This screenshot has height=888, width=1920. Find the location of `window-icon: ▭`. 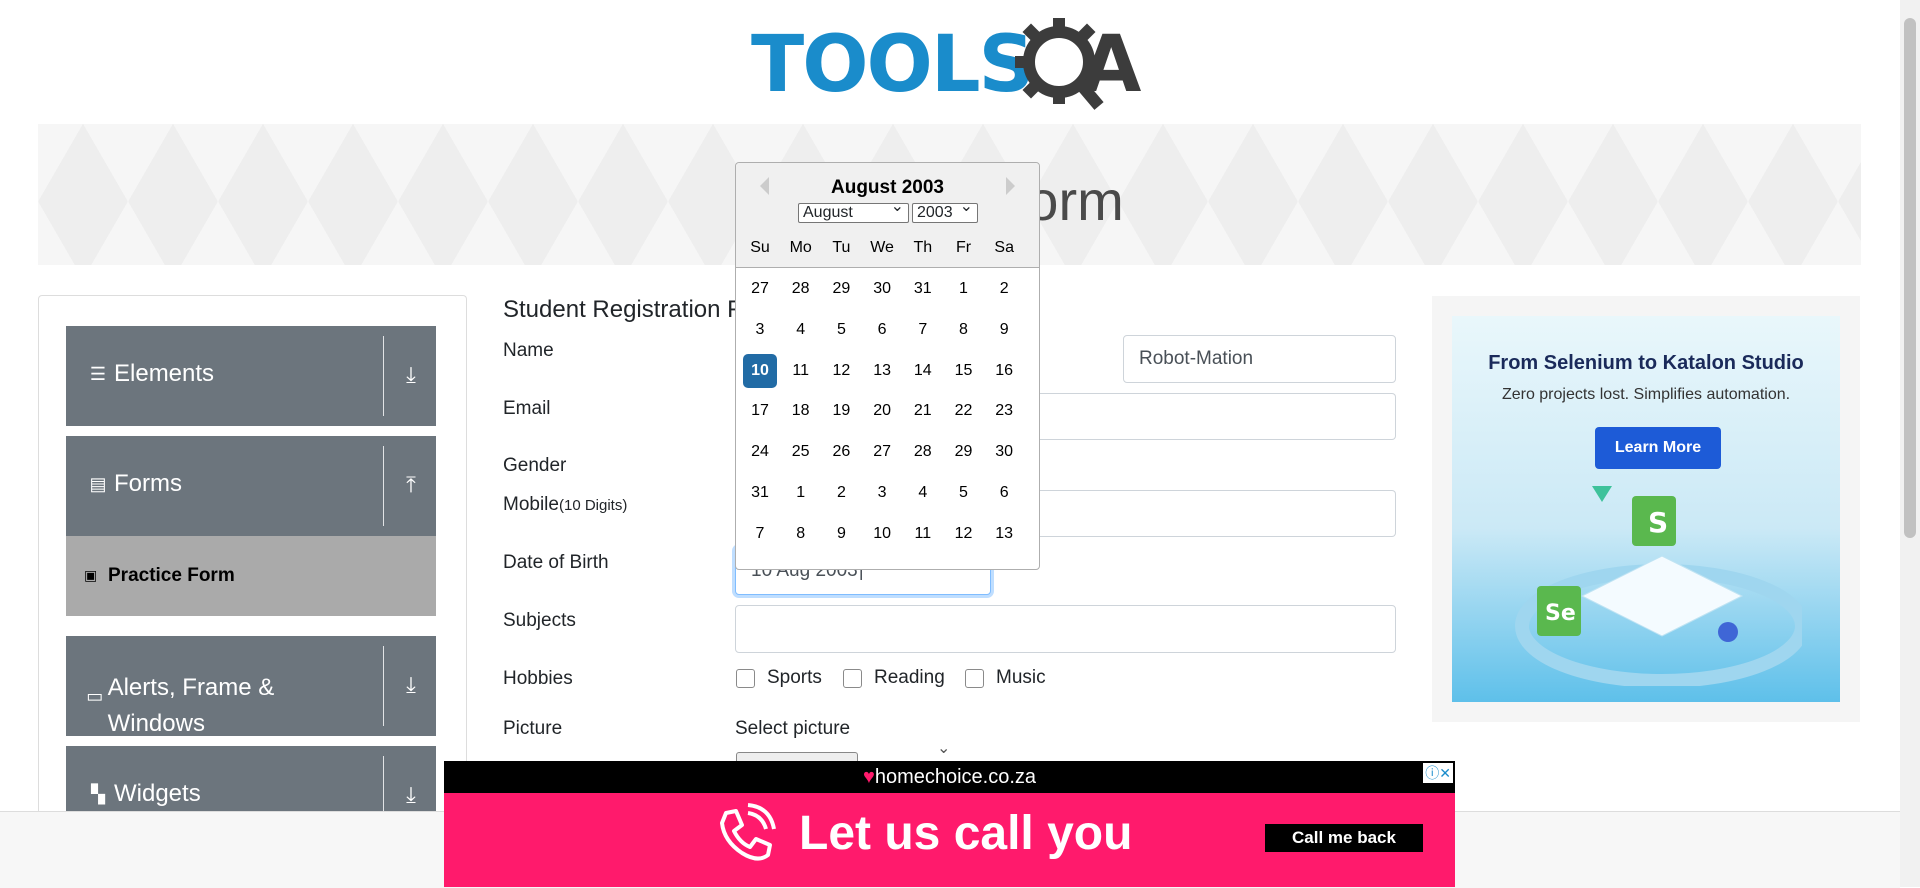

window-icon: ▭ is located at coordinates (95, 696).